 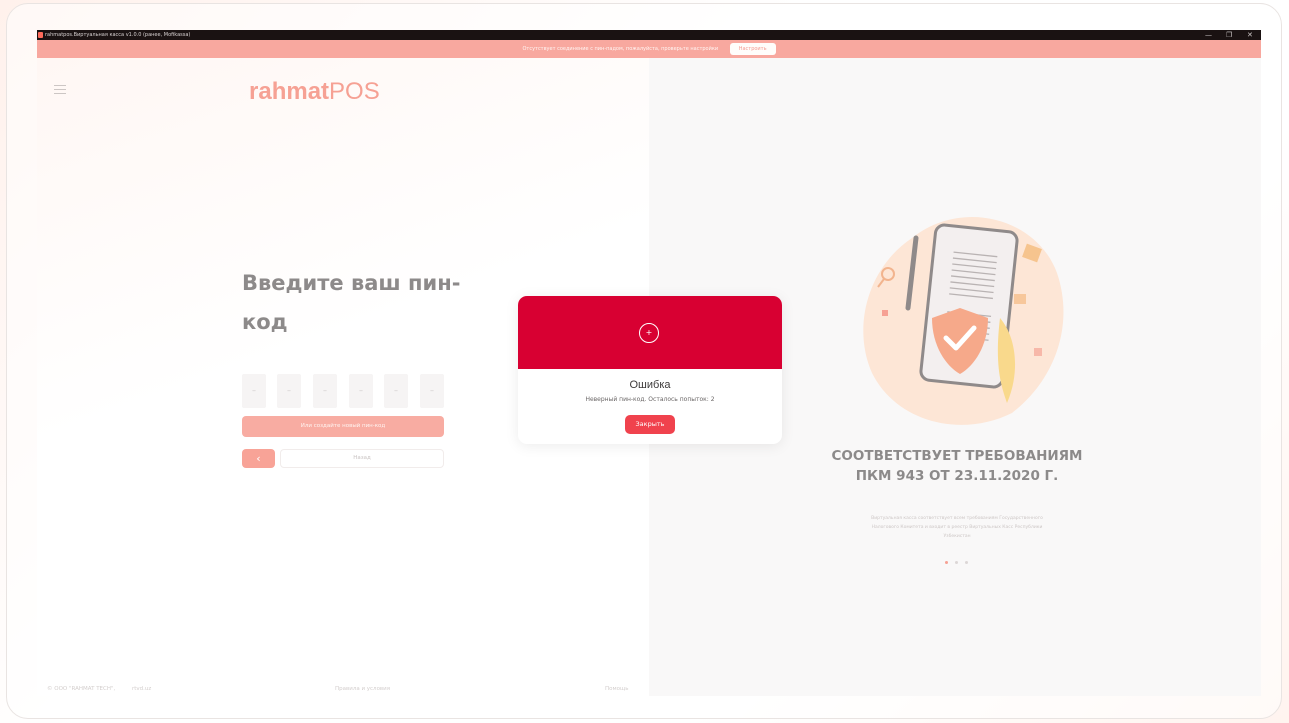 I want to click on back-button: Назад, so click(x=362, y=458).